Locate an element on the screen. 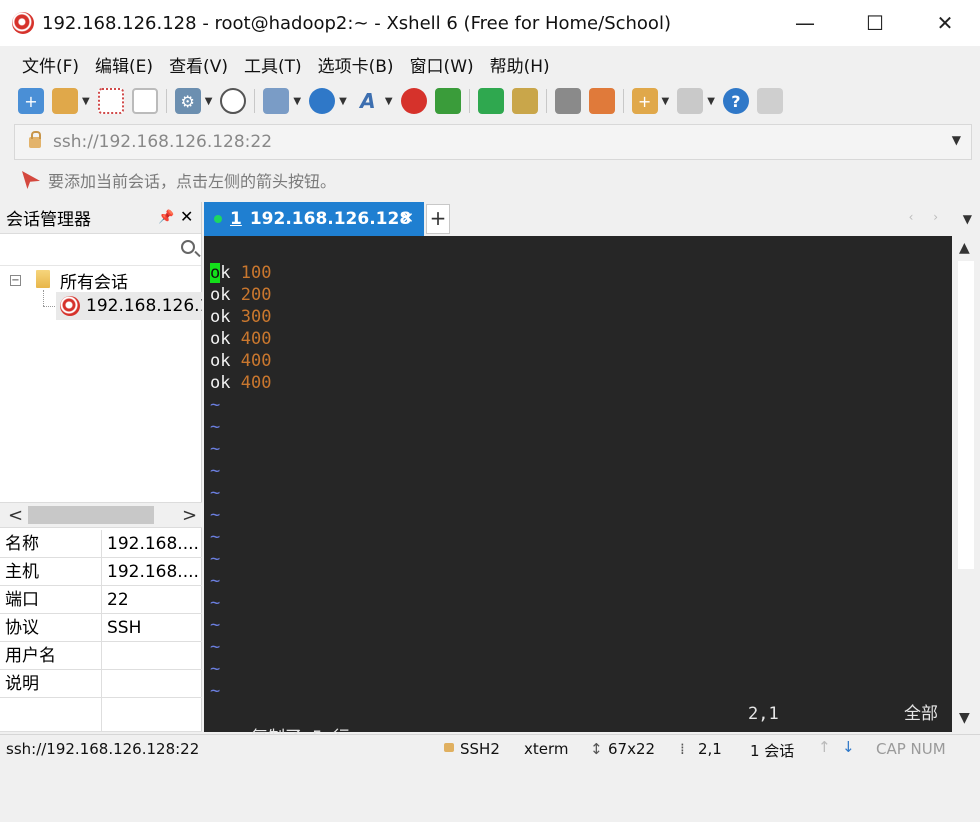 The image size is (980, 822). status-protocol: SSH2 is located at coordinates (480, 749).